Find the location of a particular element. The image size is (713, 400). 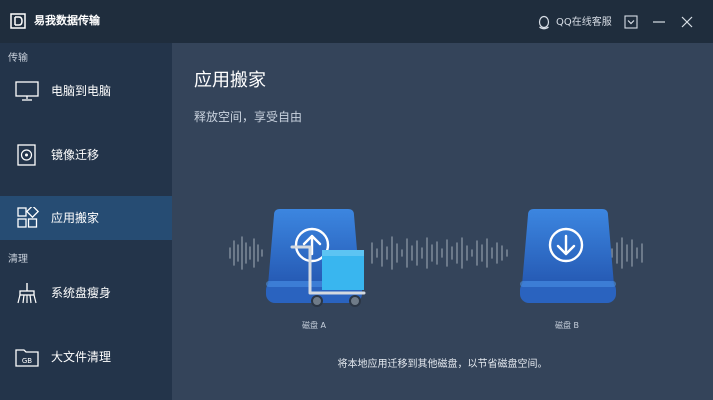

app-title: 易我数据传输 is located at coordinates (67, 20).